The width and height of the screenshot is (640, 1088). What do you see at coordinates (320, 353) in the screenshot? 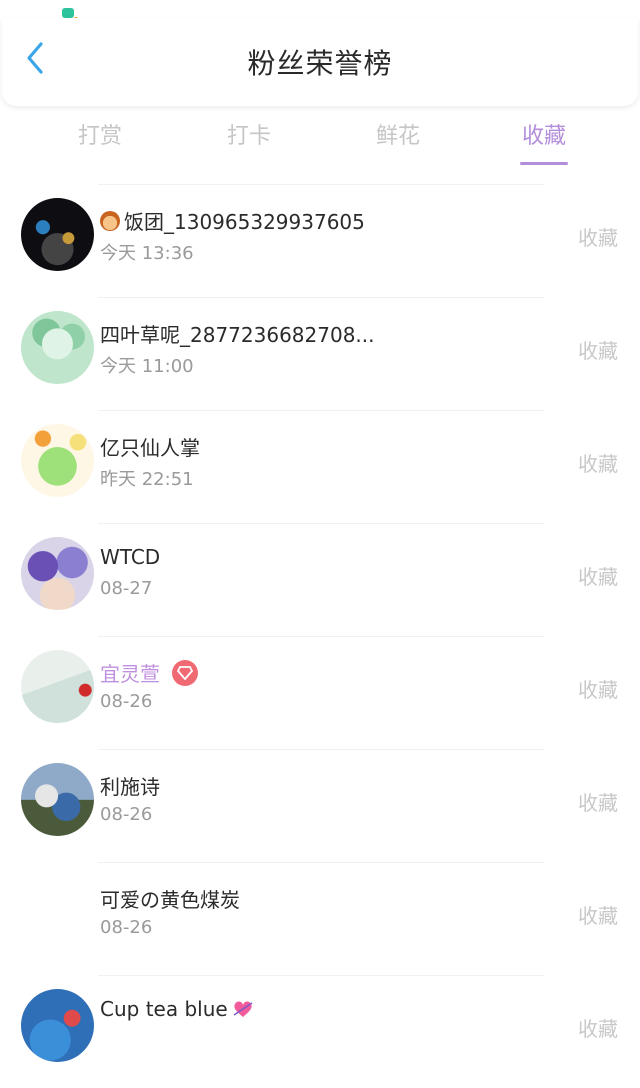
I see `list-item: 四叶草呢_2877236682708... 今天 11:00 收藏` at bounding box center [320, 353].